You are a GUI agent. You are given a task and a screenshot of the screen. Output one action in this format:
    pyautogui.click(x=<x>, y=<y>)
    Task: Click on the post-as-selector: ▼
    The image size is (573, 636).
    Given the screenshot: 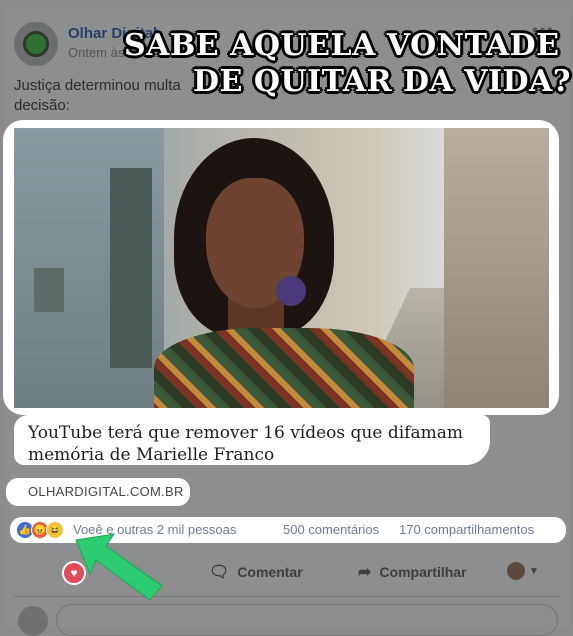 What is the action you would take?
    pyautogui.click(x=523, y=571)
    